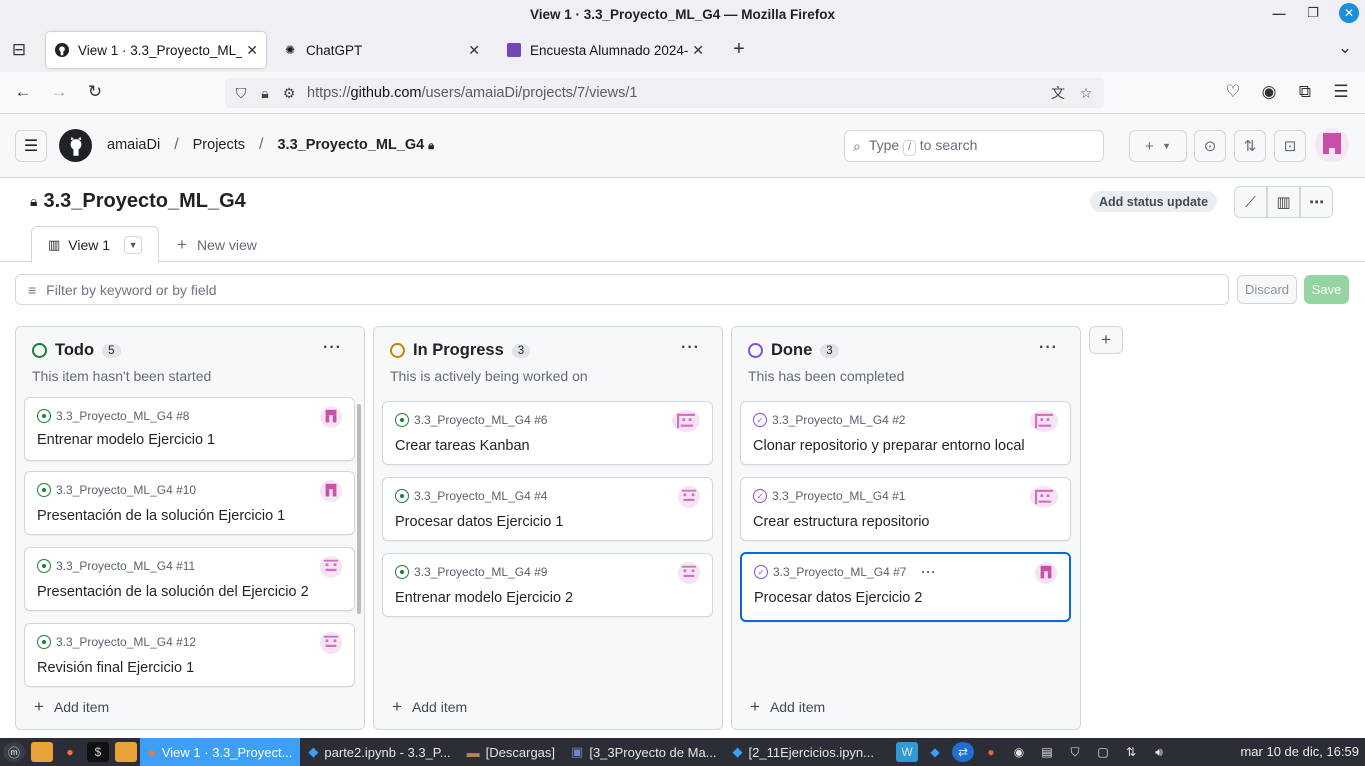 This screenshot has width=1365, height=766. I want to click on permissions-icon: ⚙, so click(289, 93).